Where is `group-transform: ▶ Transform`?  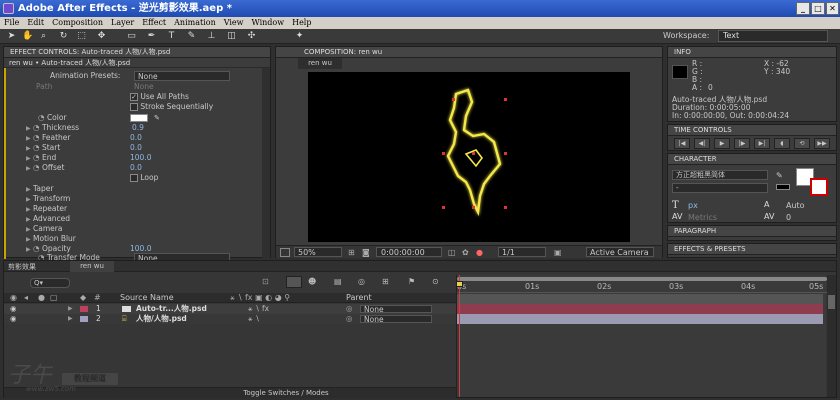 group-transform: ▶ Transform is located at coordinates (48, 199).